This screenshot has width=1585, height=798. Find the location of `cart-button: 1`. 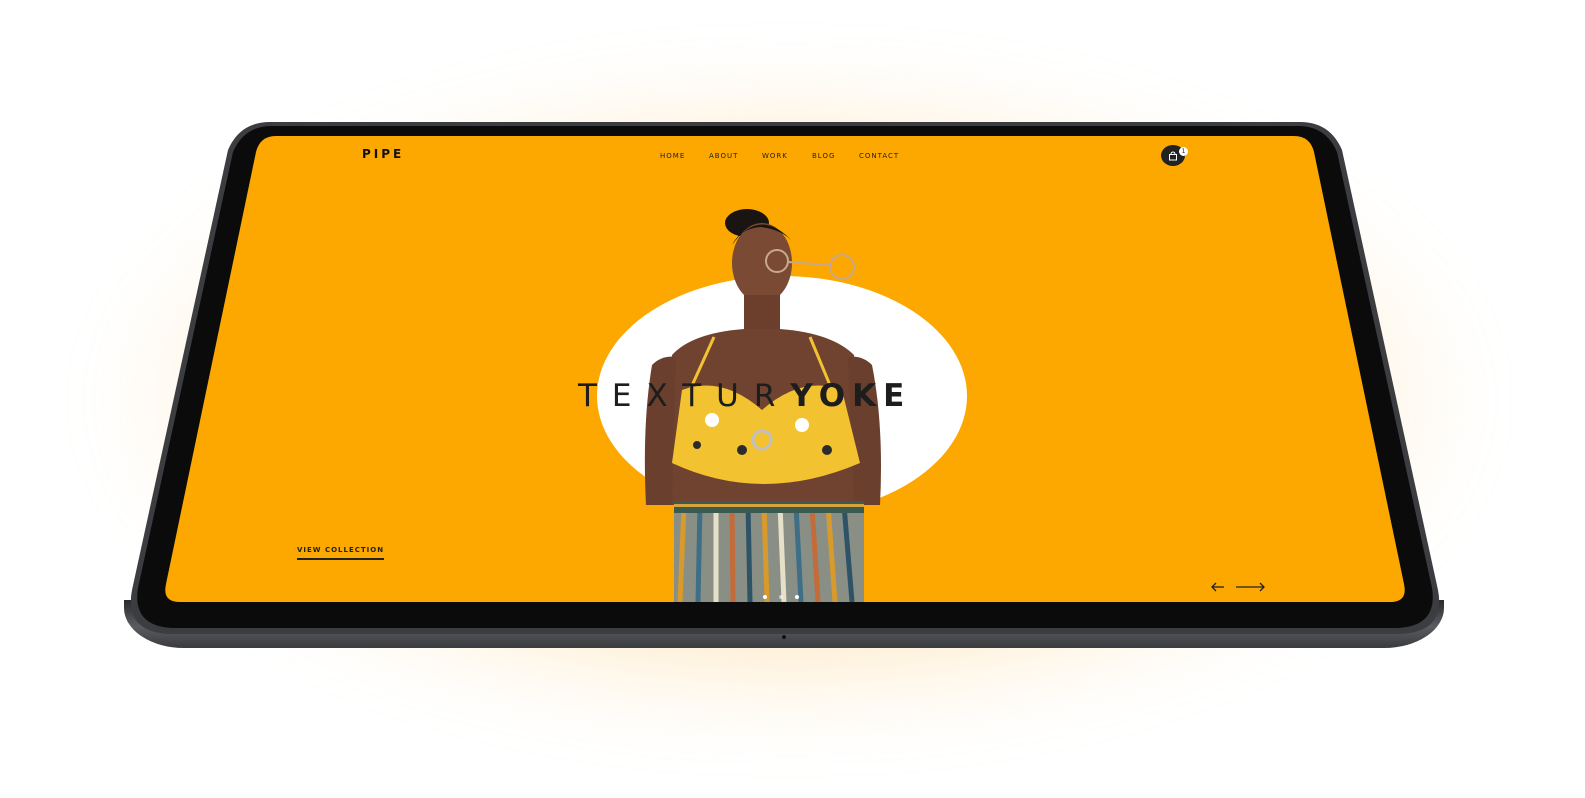

cart-button: 1 is located at coordinates (1176, 155).